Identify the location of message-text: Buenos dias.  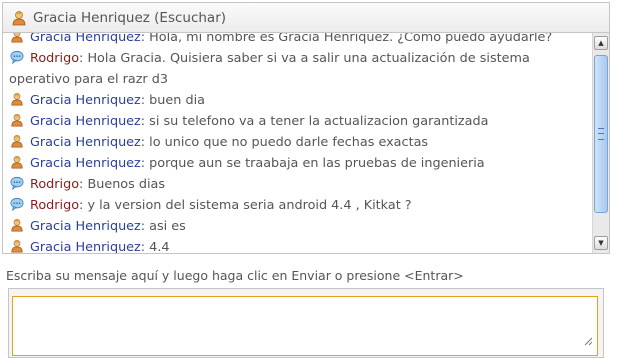
(126, 184).